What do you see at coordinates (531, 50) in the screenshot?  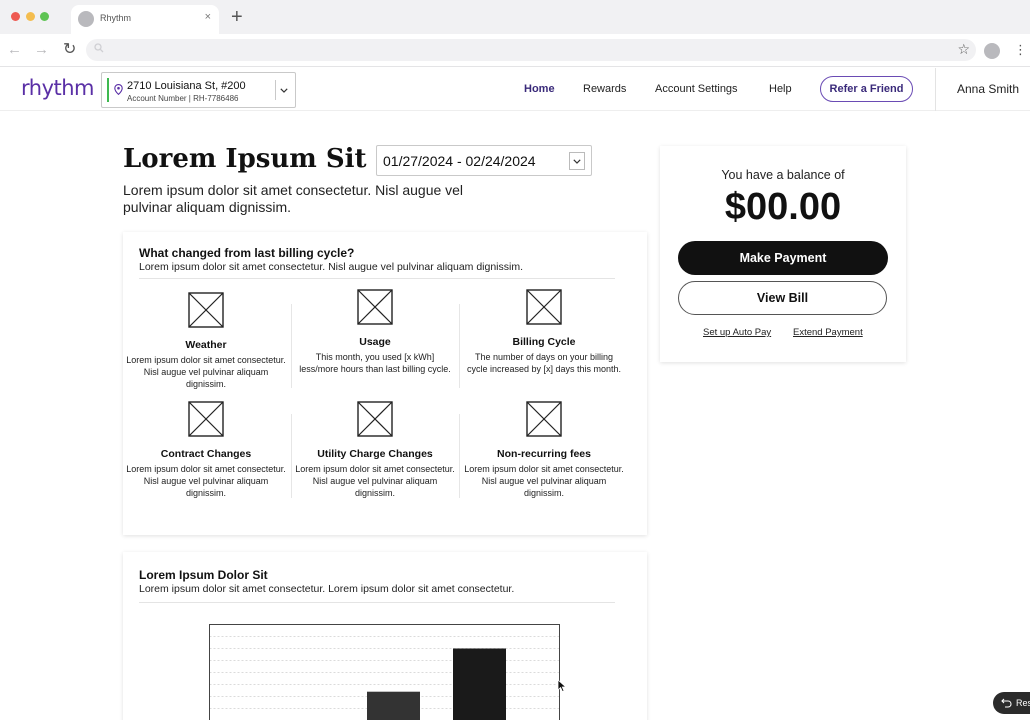 I see `url-bar: ☆` at bounding box center [531, 50].